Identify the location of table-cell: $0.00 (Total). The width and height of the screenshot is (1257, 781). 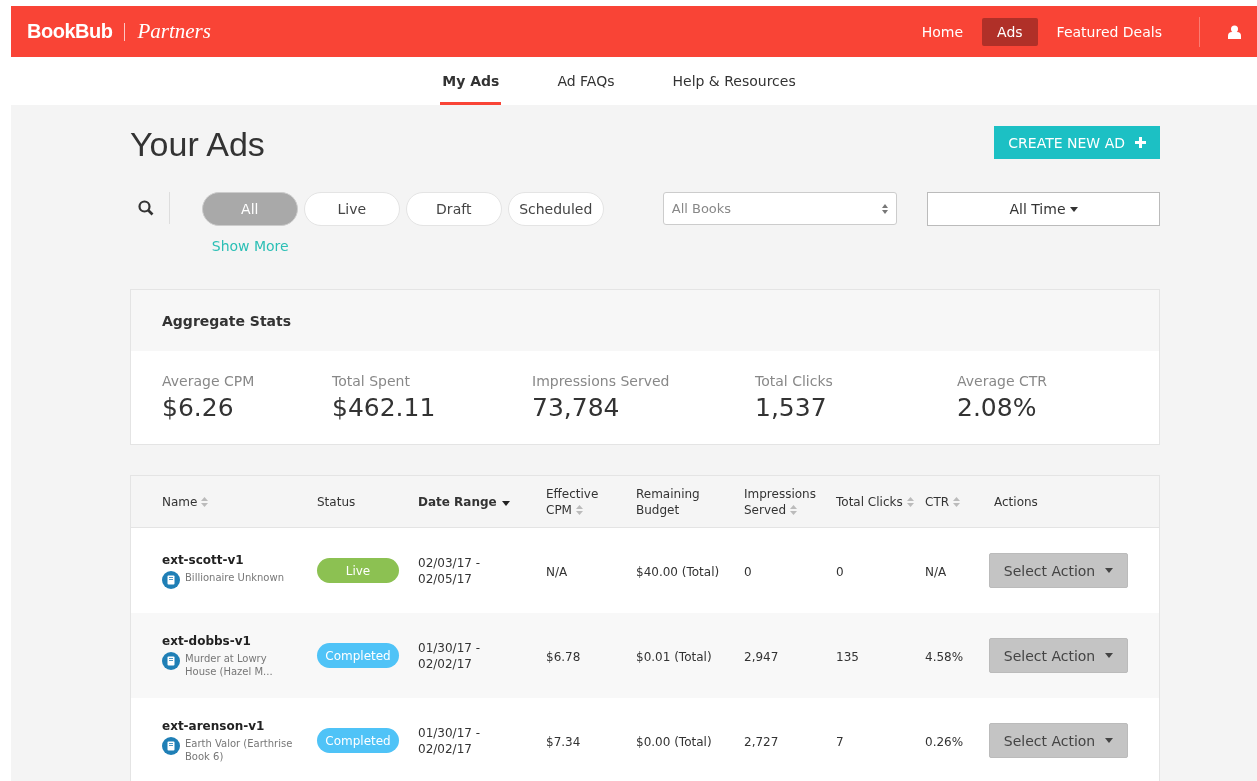
(674, 742).